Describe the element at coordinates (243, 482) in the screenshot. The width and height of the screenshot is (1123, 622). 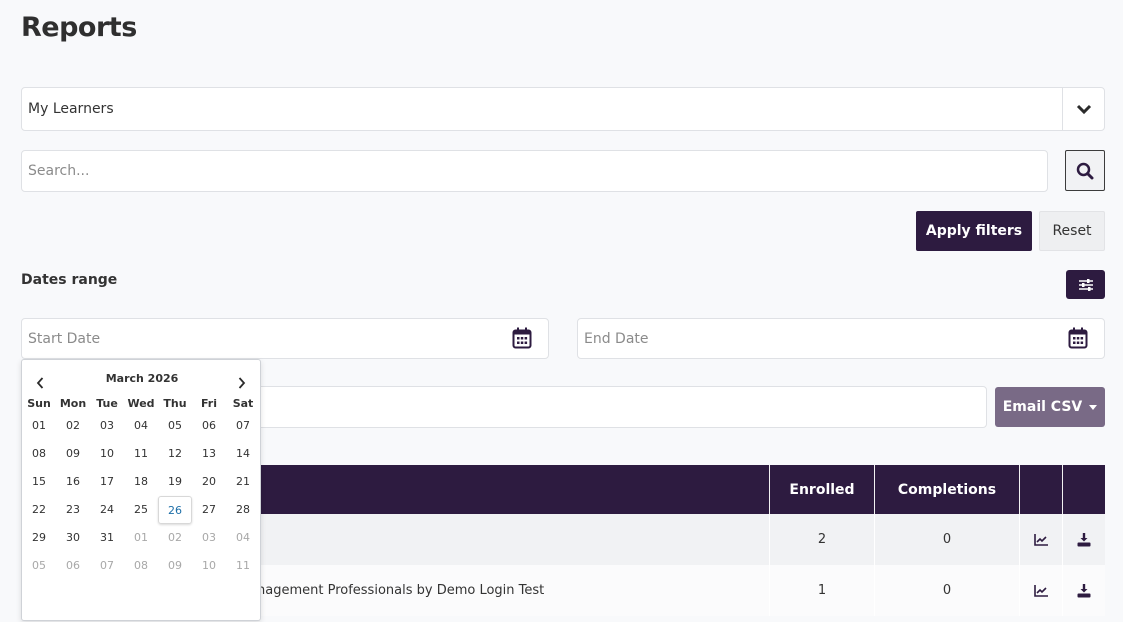
I see `calendar-day: 21` at that location.